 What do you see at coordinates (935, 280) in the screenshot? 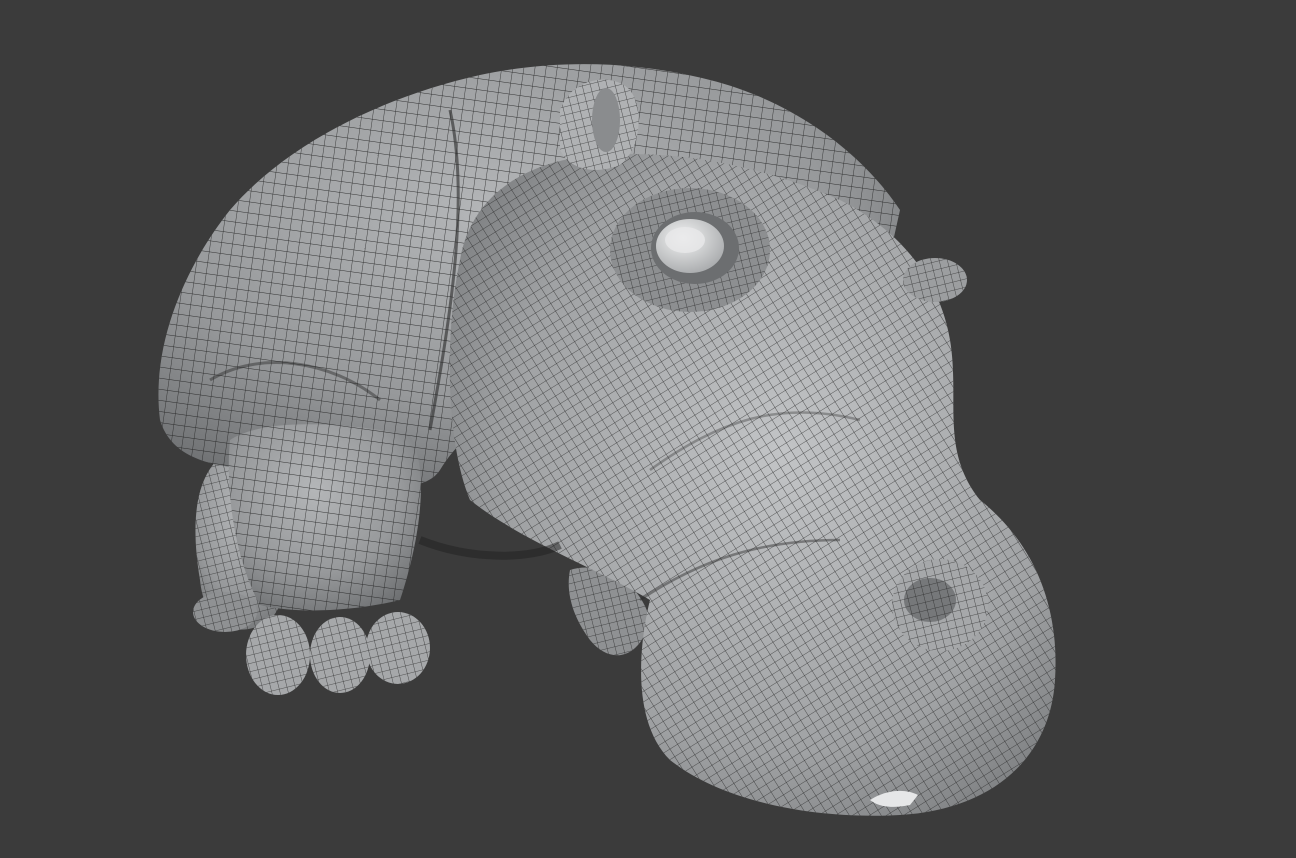
I see `far-ear` at bounding box center [935, 280].